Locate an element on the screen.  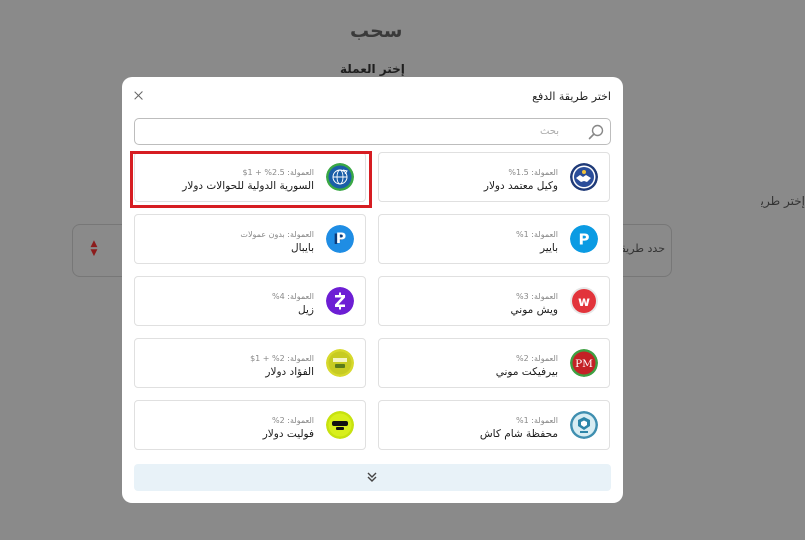
agent-handshake-icon is located at coordinates (584, 177).